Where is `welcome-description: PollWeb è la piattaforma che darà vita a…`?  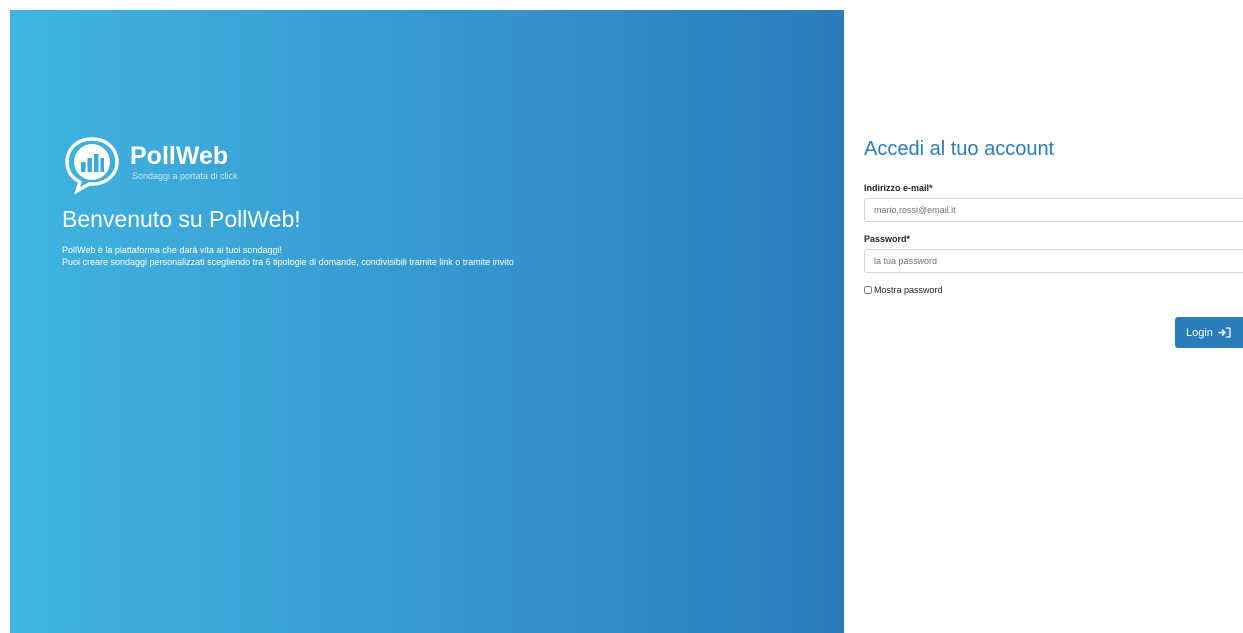 welcome-description: PollWeb è la piattaforma che darà vita a… is located at coordinates (288, 256).